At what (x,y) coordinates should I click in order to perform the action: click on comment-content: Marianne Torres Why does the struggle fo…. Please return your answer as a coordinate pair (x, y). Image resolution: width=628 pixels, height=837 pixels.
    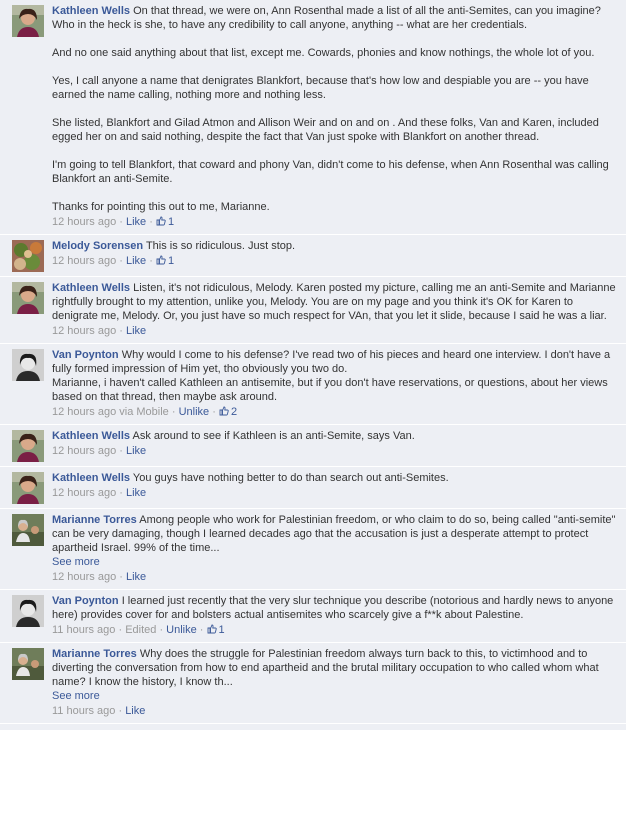
    Looking at the image, I should click on (333, 682).